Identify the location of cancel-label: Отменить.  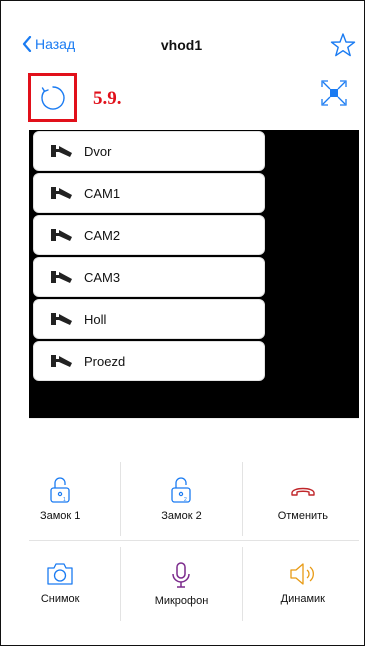
(302, 516).